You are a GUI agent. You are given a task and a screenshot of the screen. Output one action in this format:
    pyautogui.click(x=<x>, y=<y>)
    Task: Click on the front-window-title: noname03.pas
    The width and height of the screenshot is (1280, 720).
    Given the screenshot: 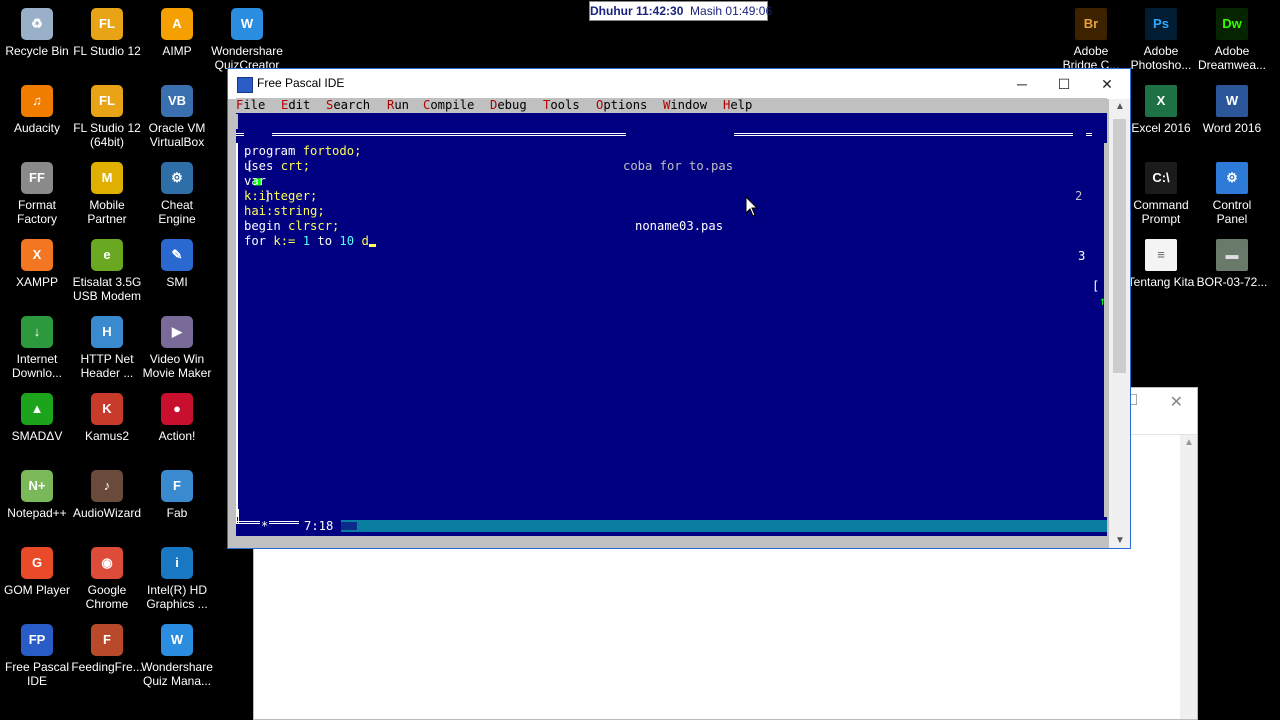 What is the action you would take?
    pyautogui.click(x=679, y=226)
    